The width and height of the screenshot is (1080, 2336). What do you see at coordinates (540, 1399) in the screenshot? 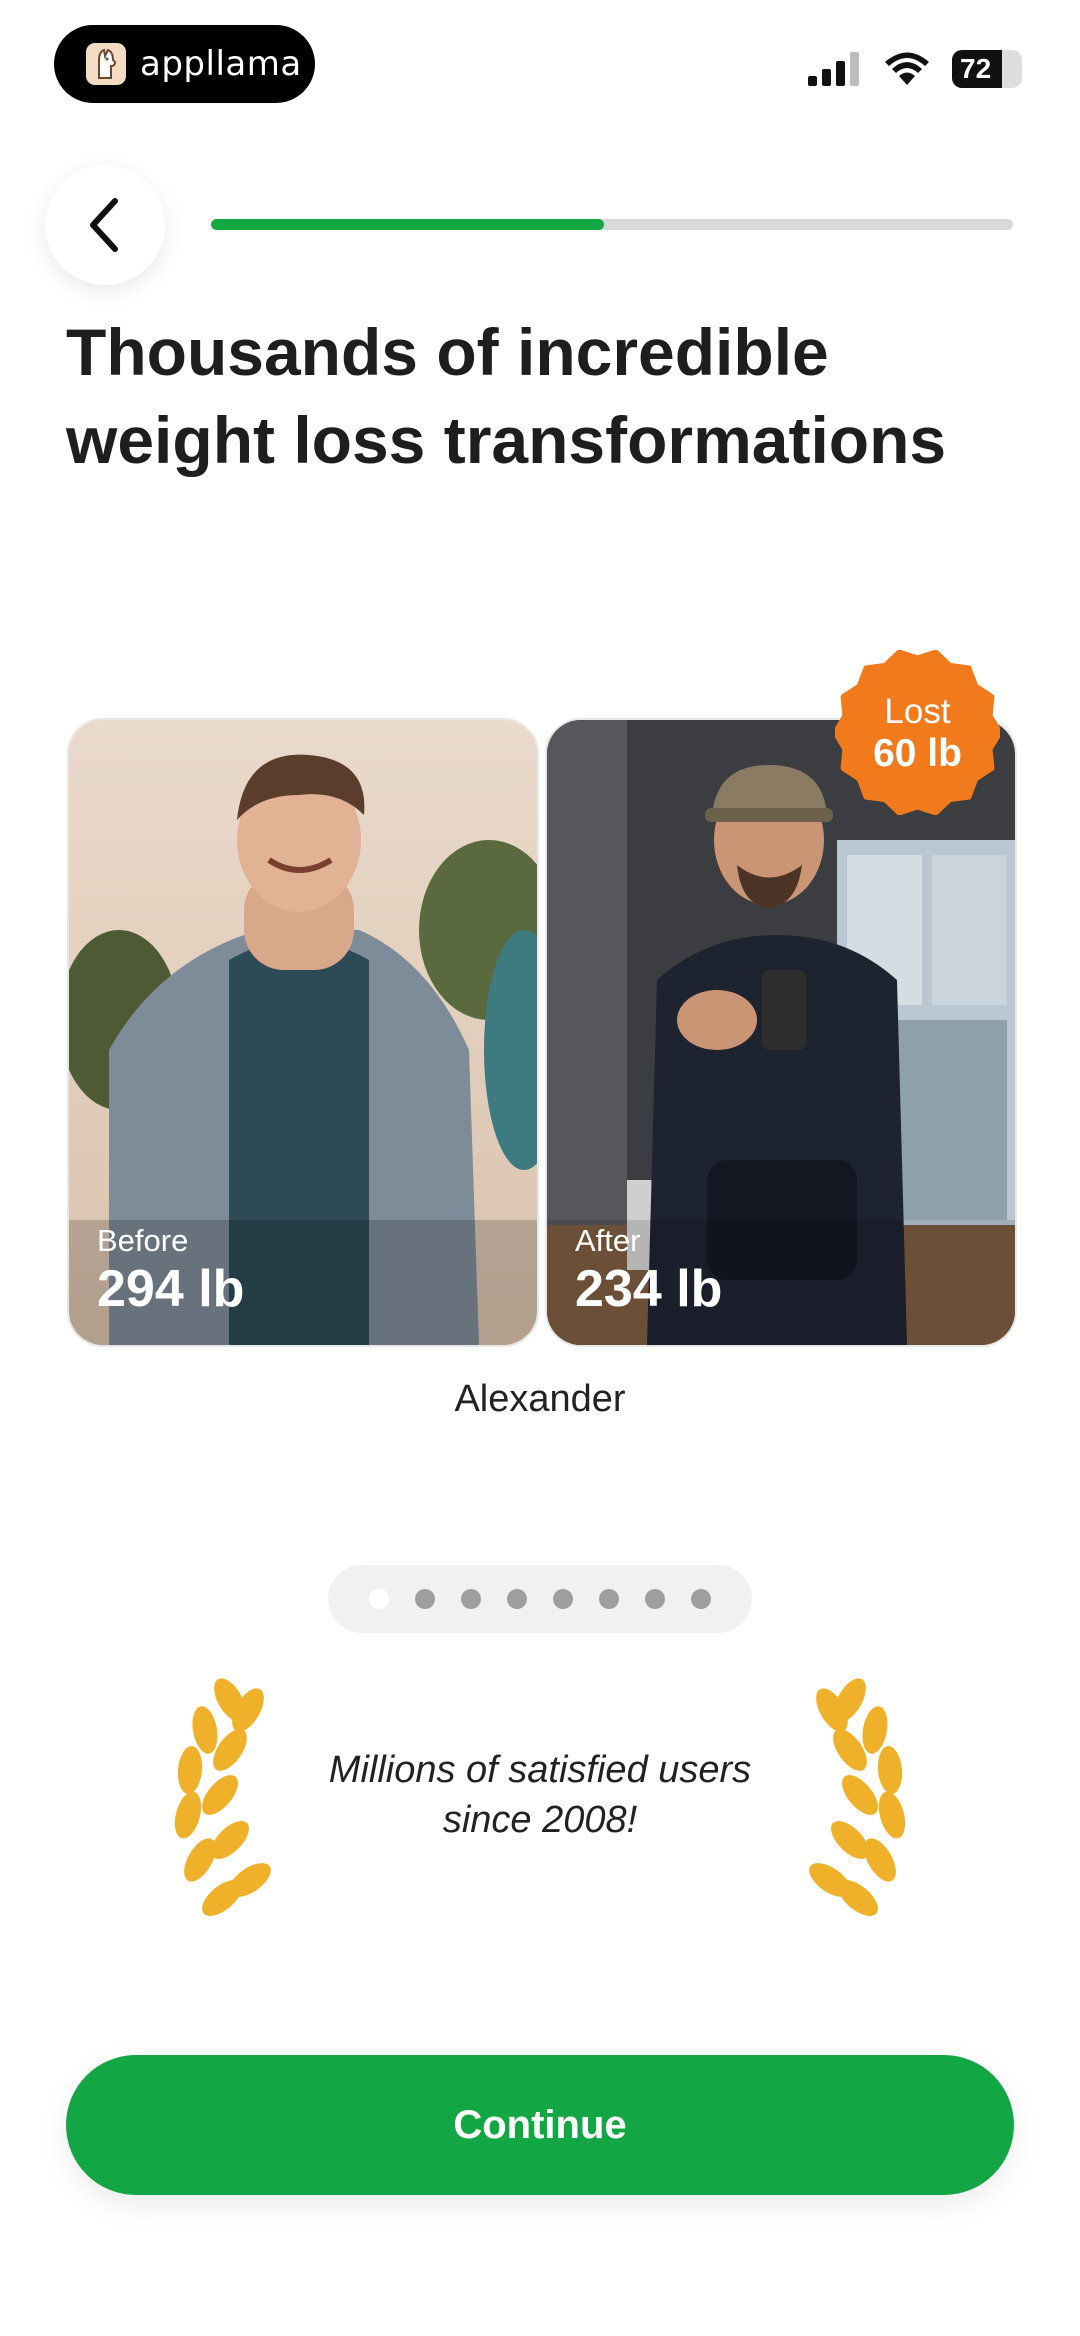
I see `person-name: Alexander` at bounding box center [540, 1399].